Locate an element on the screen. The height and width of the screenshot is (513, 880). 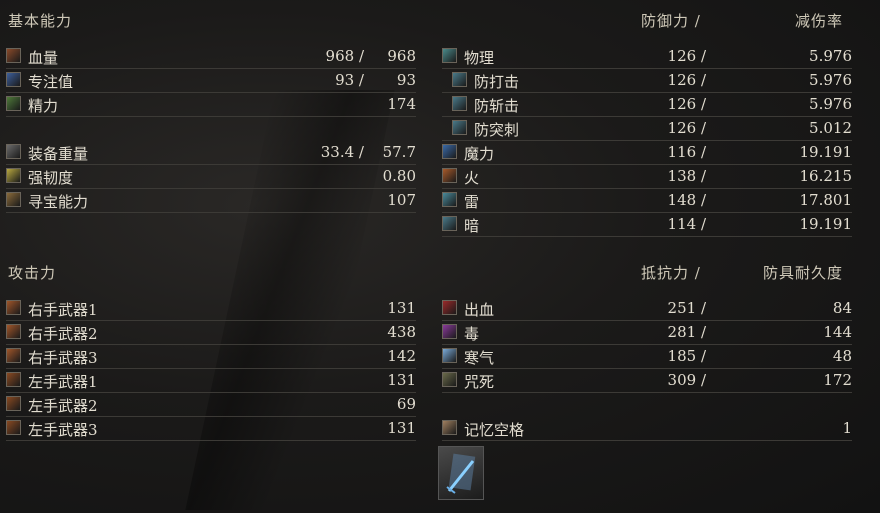
hp-icon is located at coordinates (13, 55).